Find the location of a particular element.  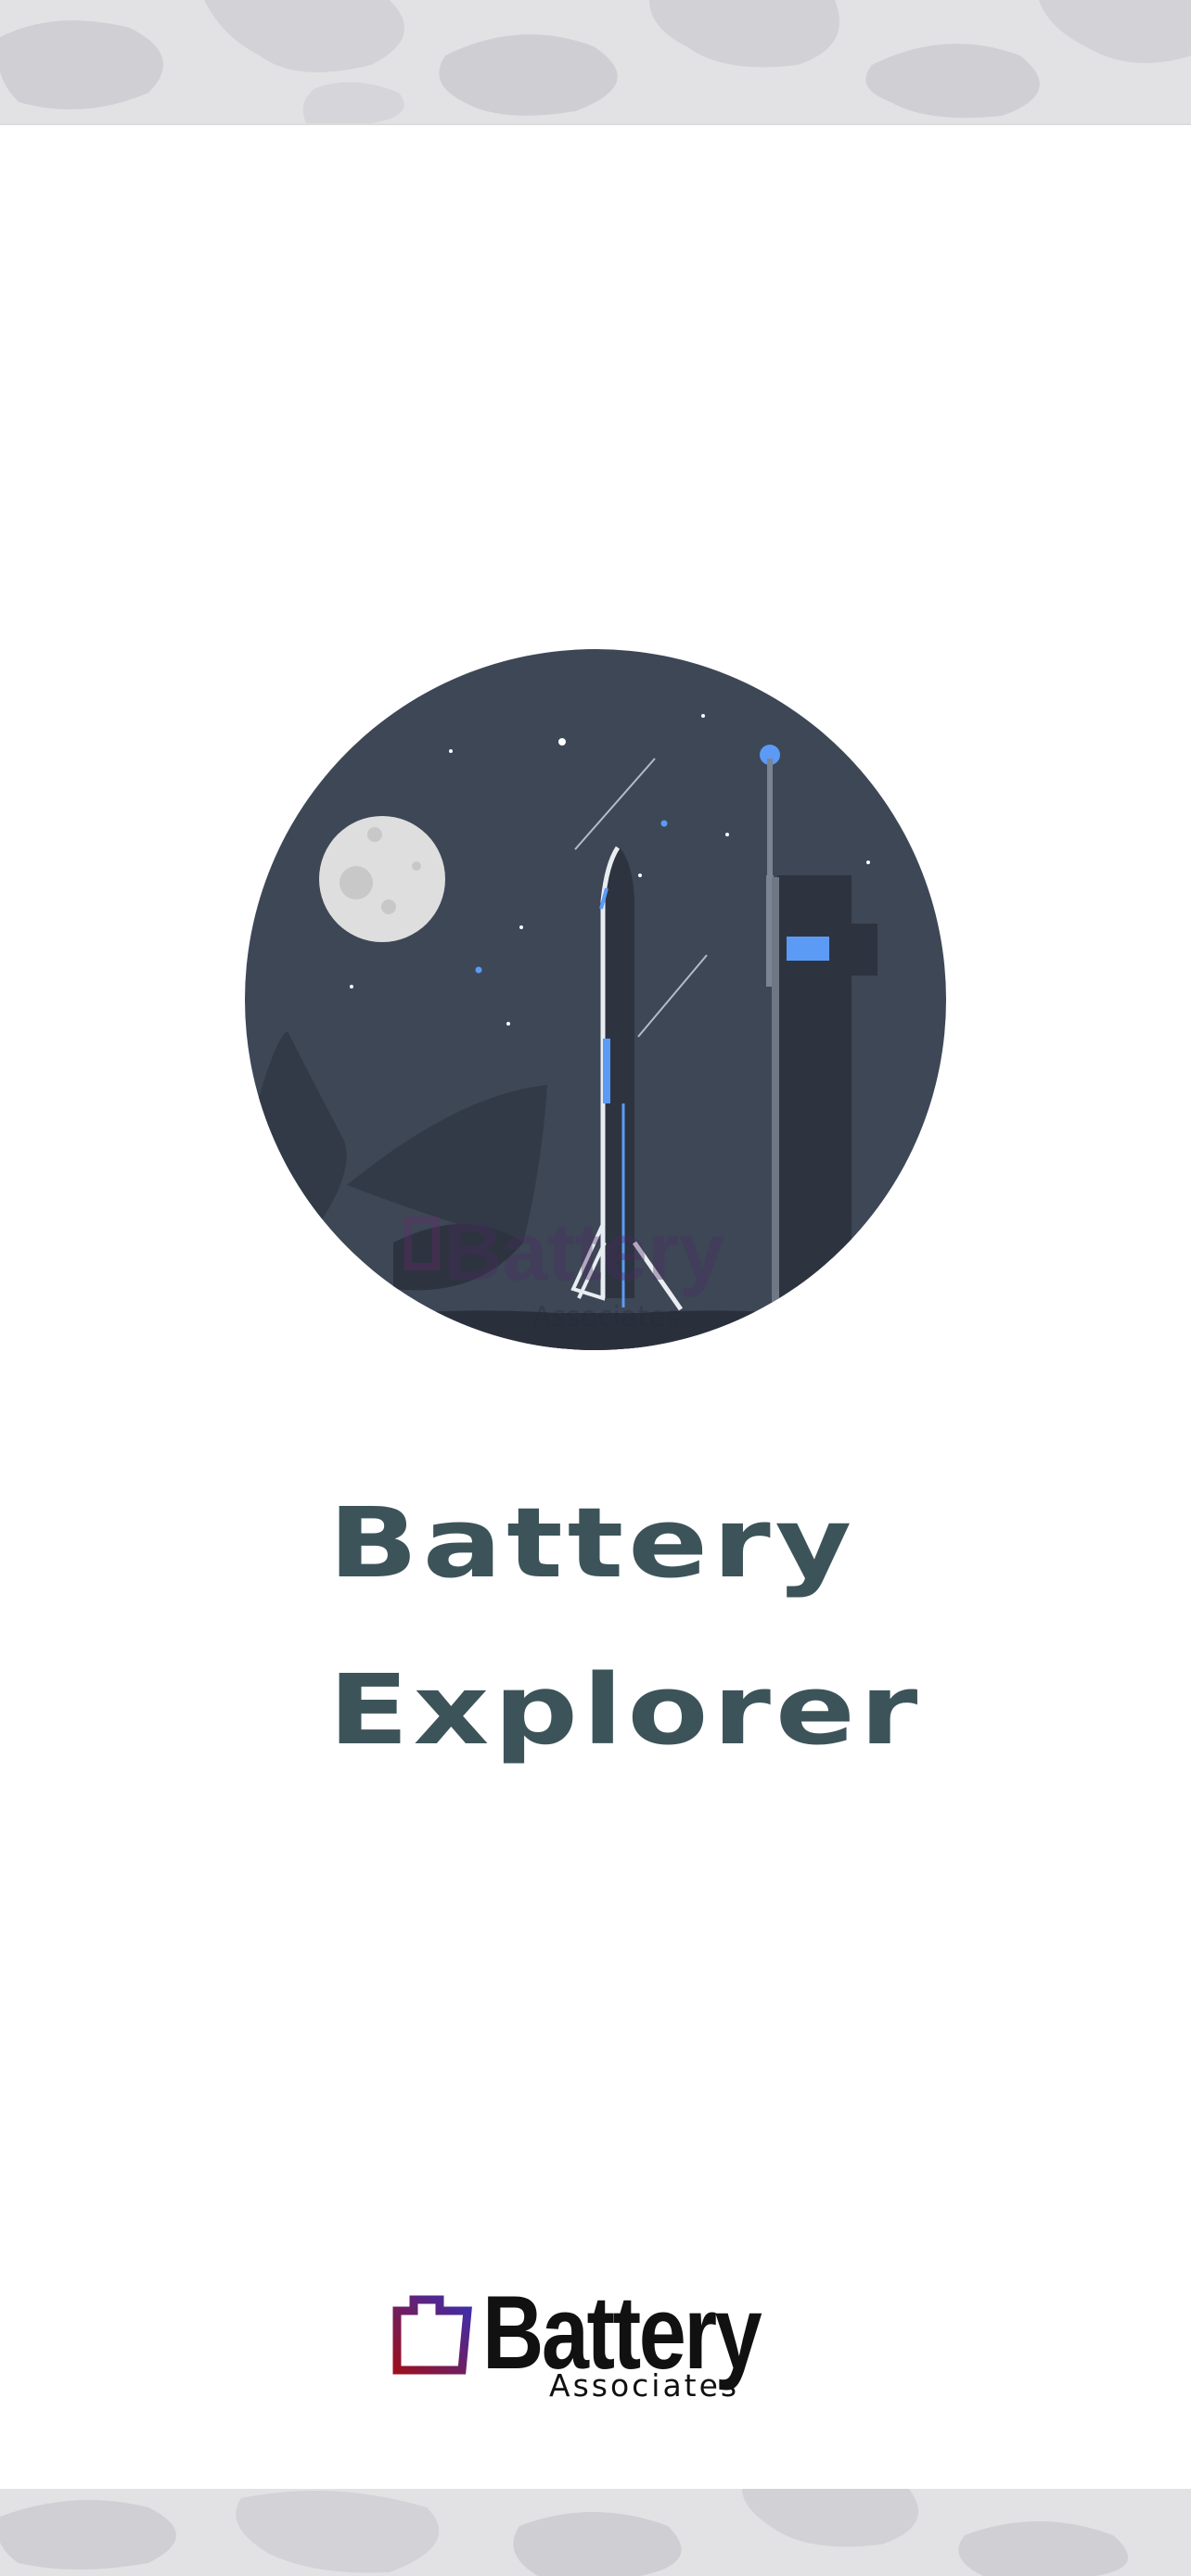

top-camo-banner is located at coordinates (595, 62).